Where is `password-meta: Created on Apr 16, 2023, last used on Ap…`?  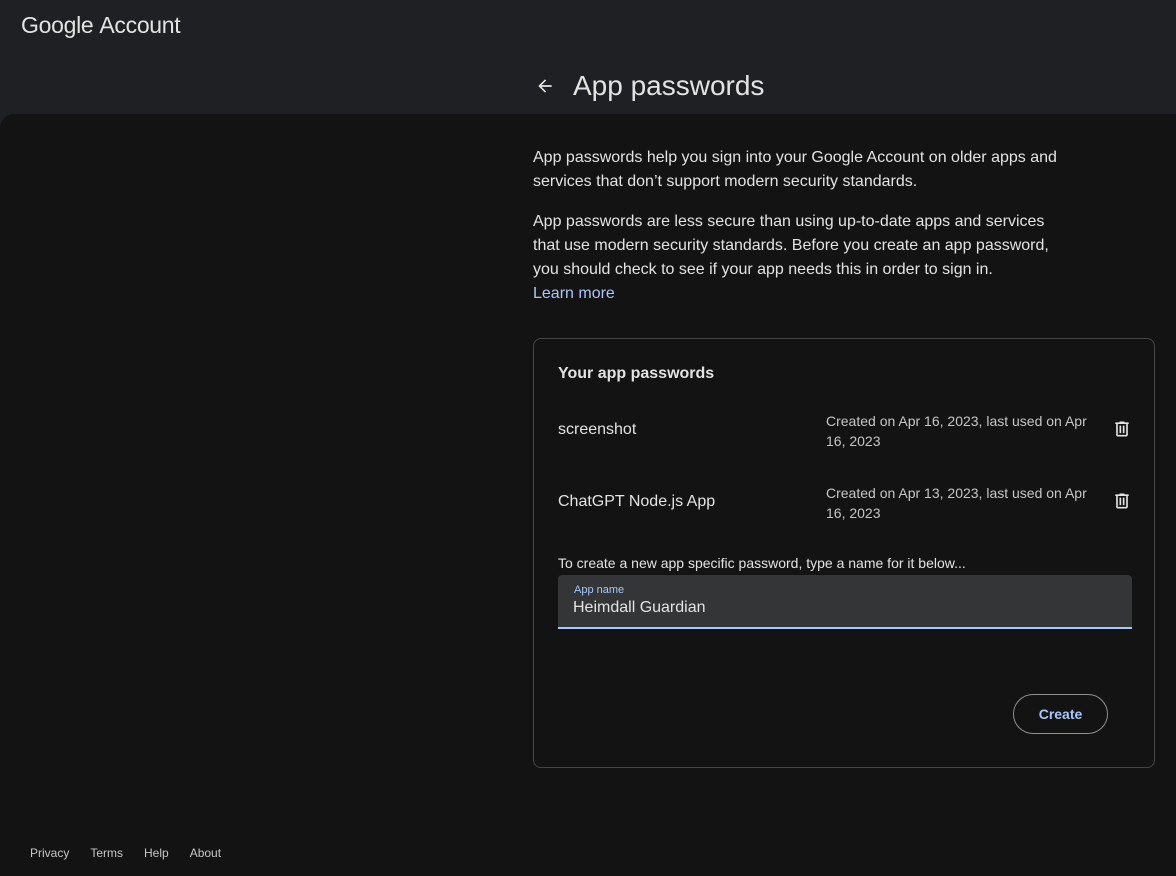
password-meta: Created on Apr 16, 2023, last used on Ap… is located at coordinates (956, 431).